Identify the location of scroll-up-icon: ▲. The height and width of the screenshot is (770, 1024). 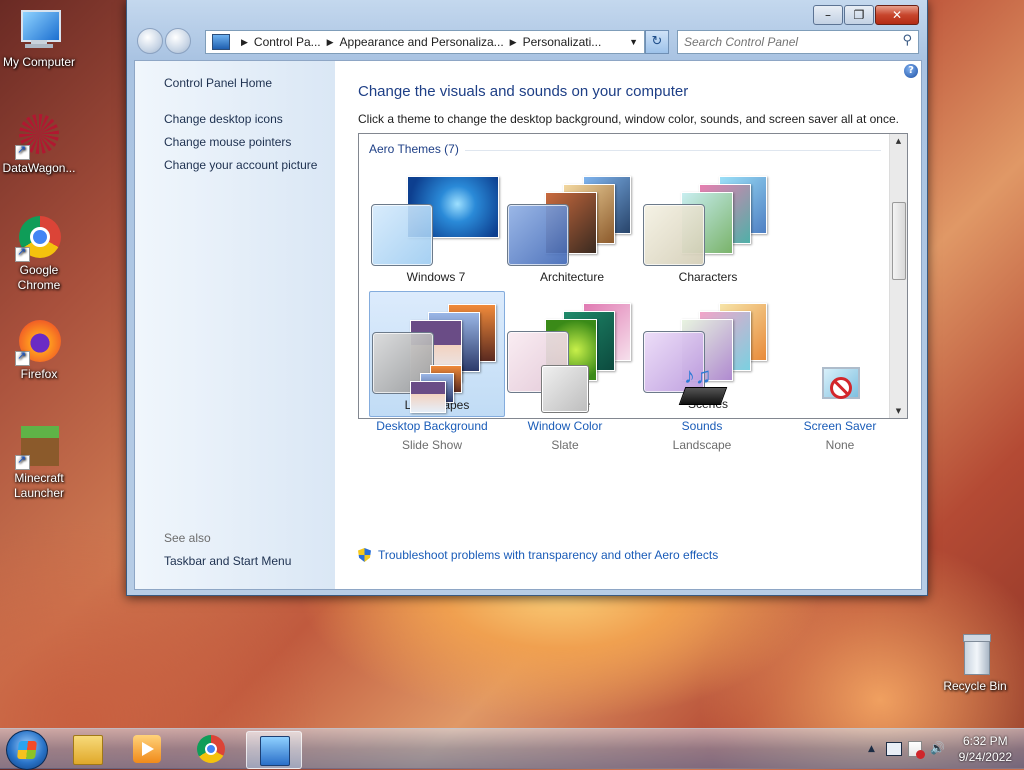
(898, 141).